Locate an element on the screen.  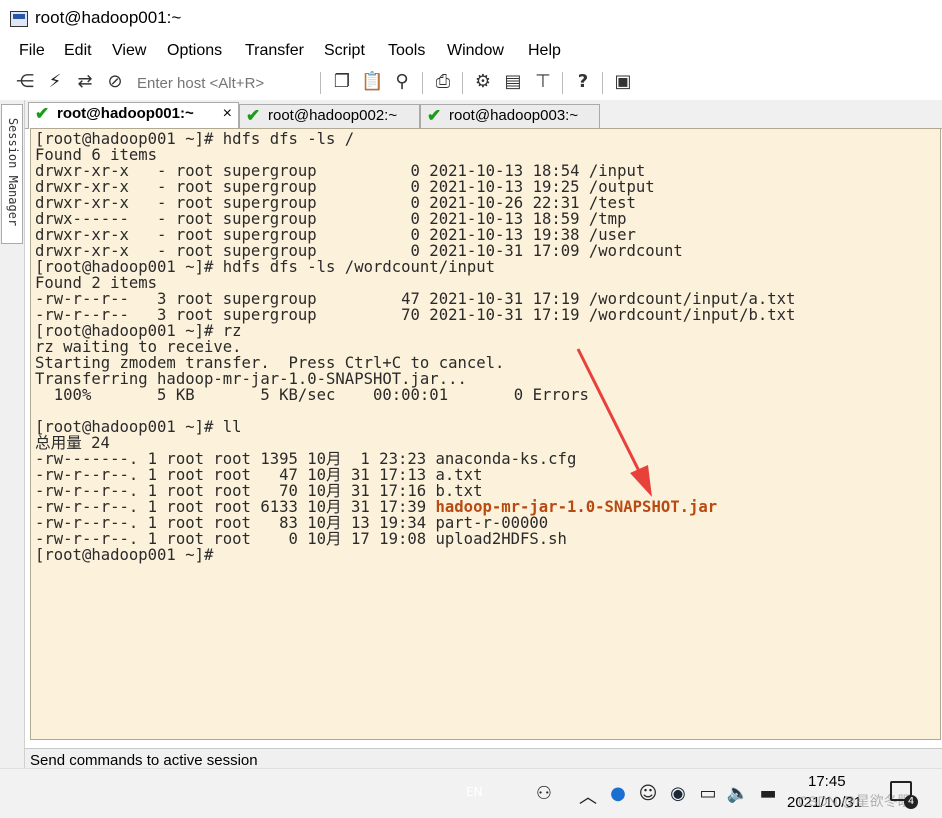
status-bar: Send commands to active session is located at coordinates (483, 758).